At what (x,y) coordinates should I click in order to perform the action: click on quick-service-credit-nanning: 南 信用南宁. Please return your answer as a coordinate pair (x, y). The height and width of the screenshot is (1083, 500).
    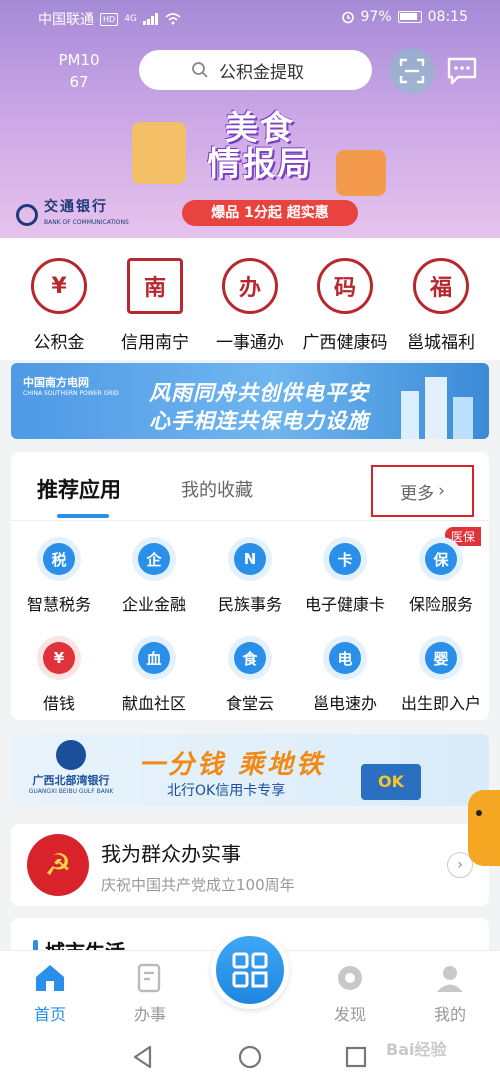
    Looking at the image, I should click on (155, 305).